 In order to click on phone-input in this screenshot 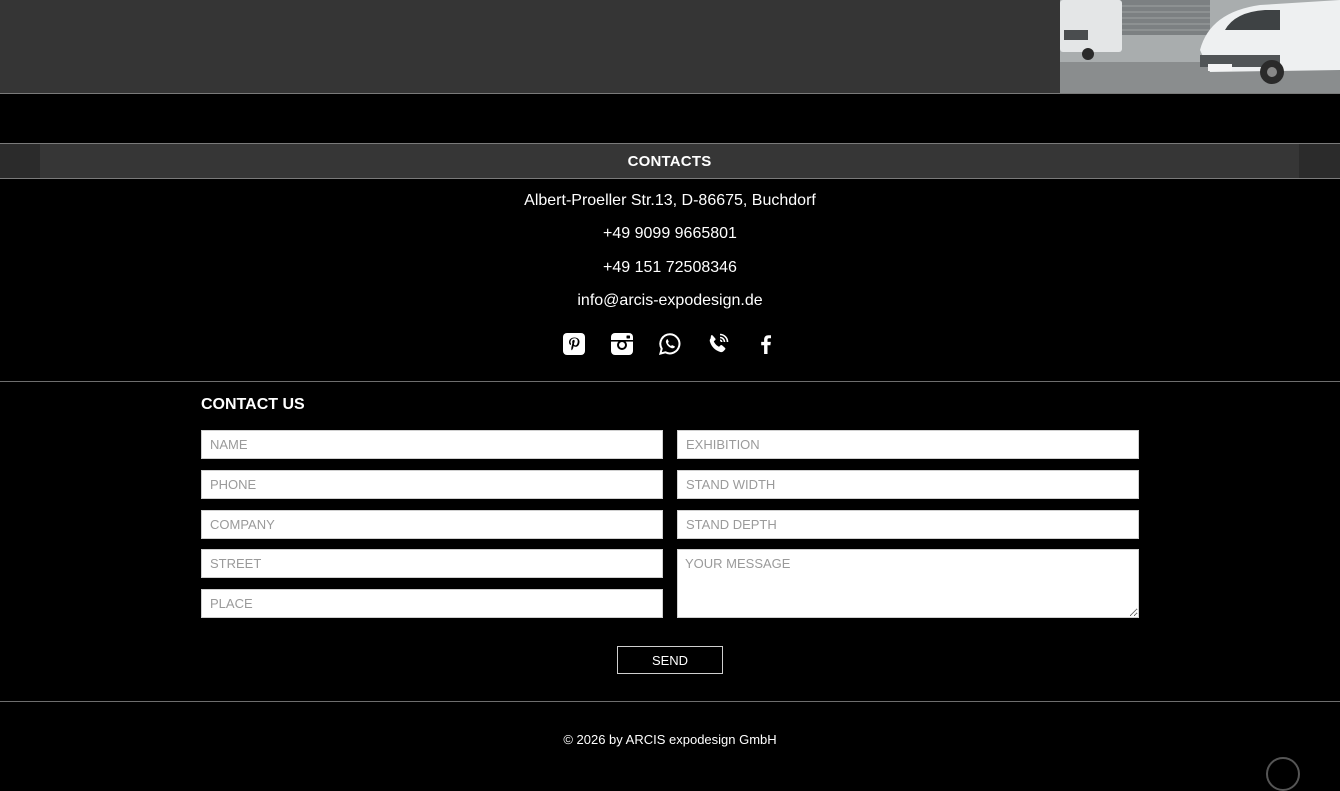, I will do `click(432, 484)`.